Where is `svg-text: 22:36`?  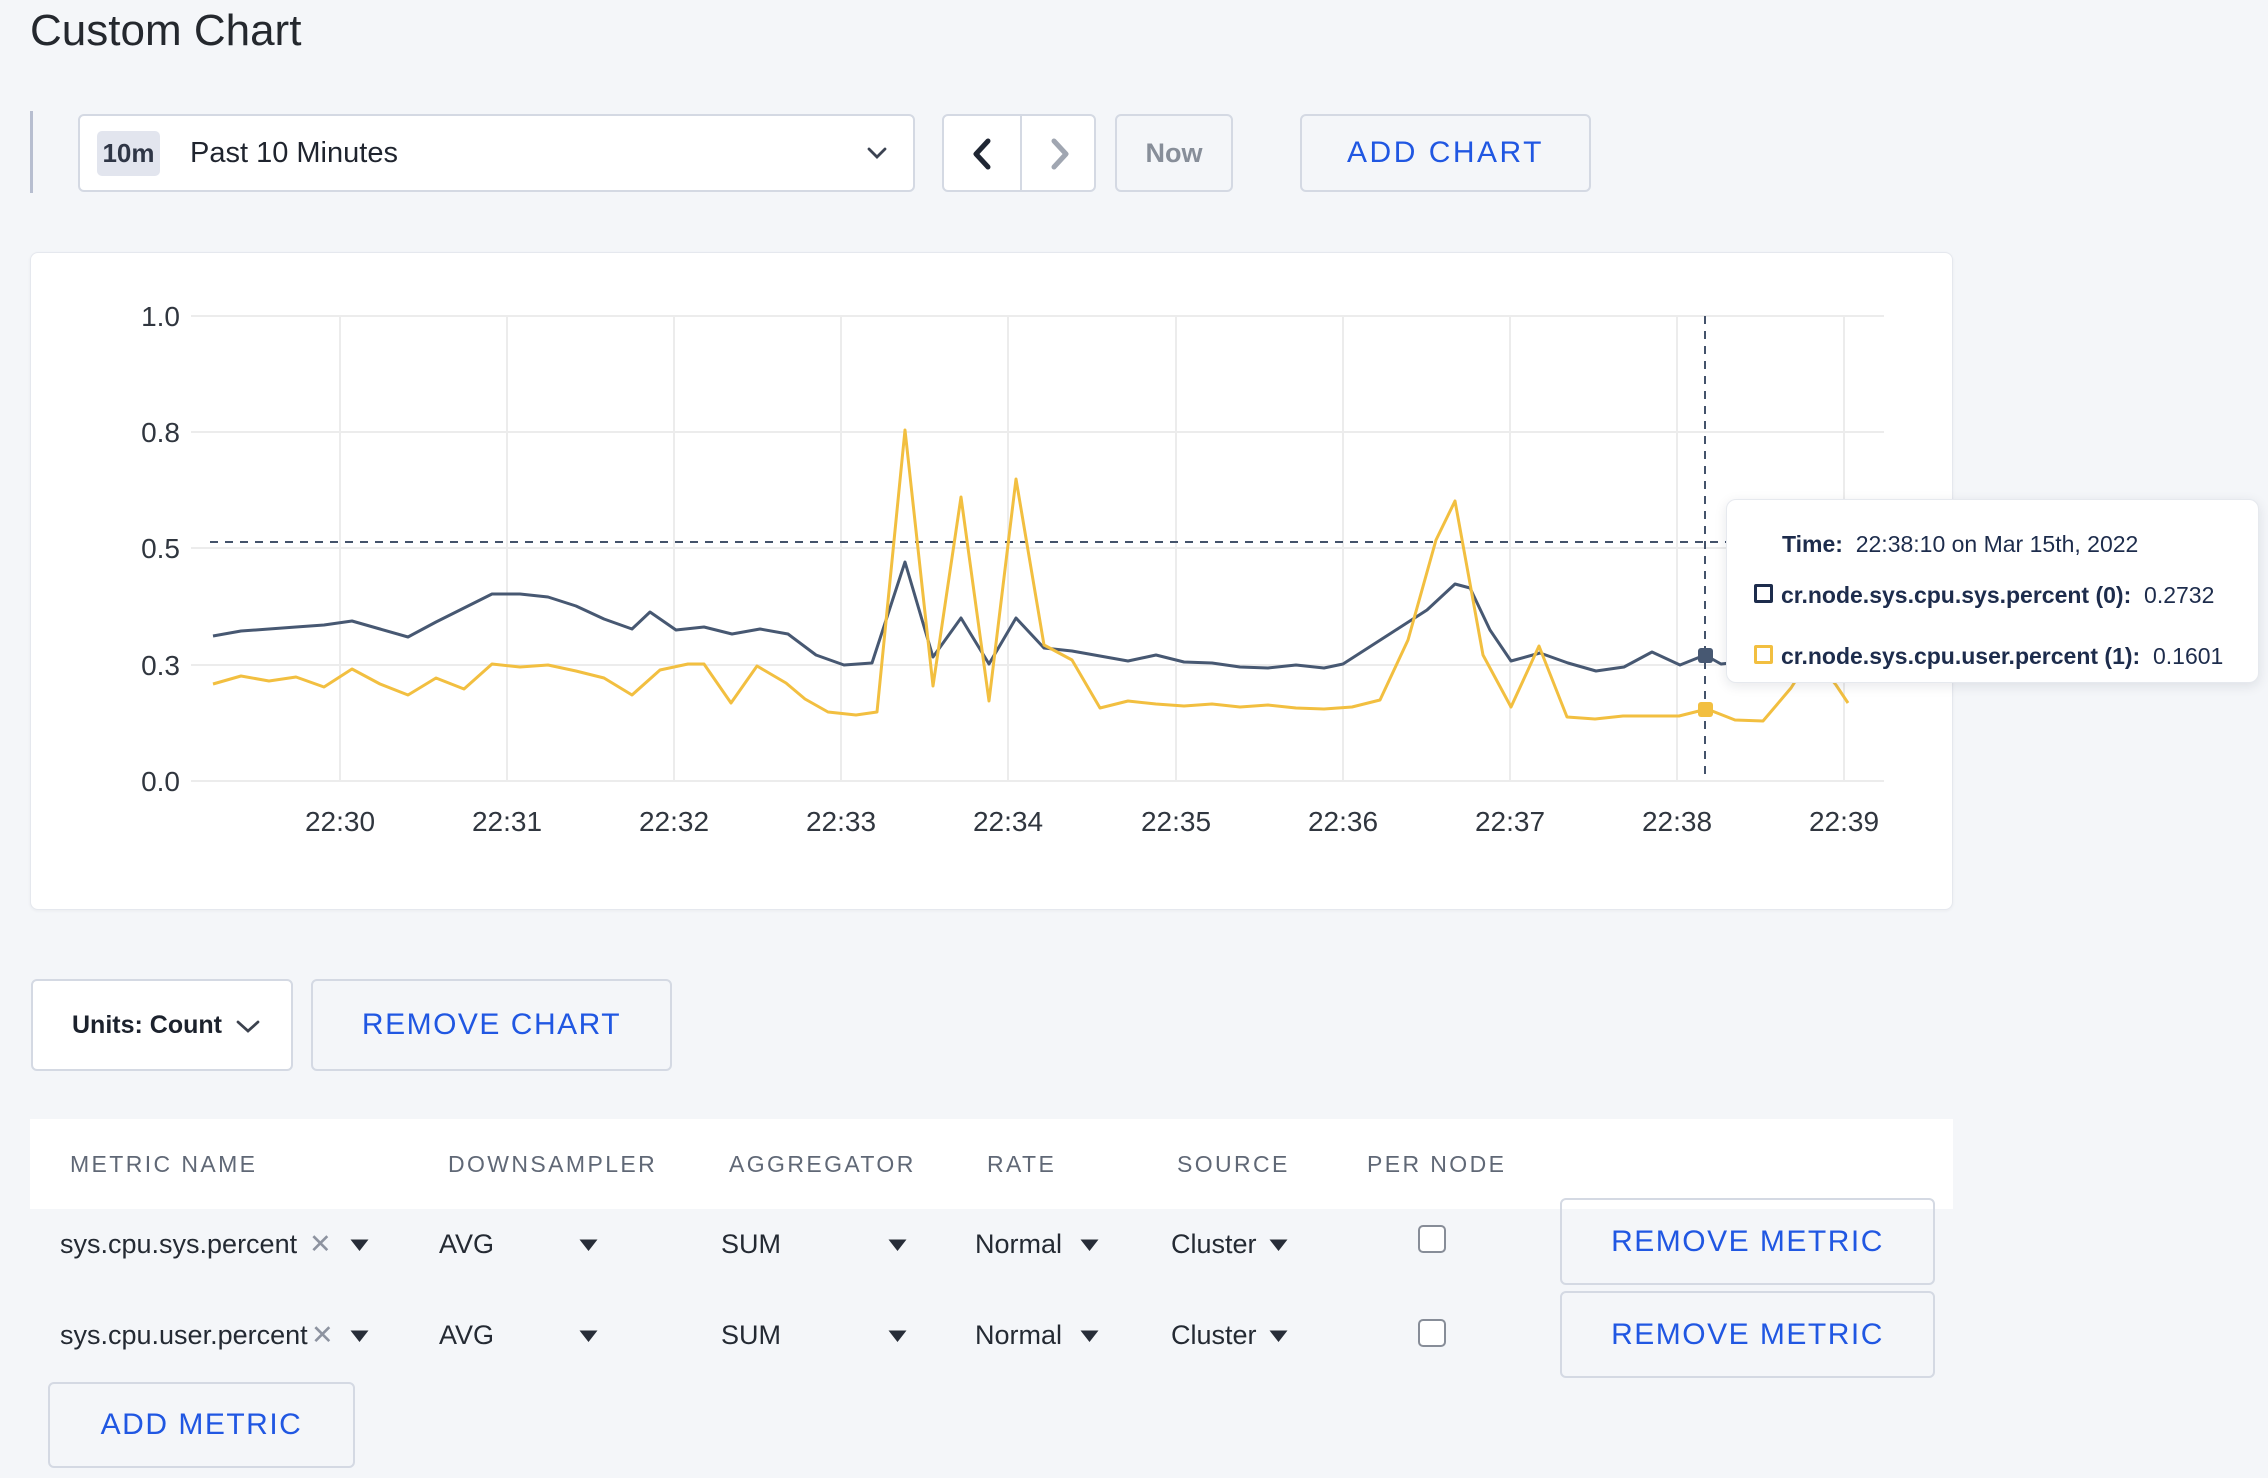 svg-text: 22:36 is located at coordinates (1343, 821).